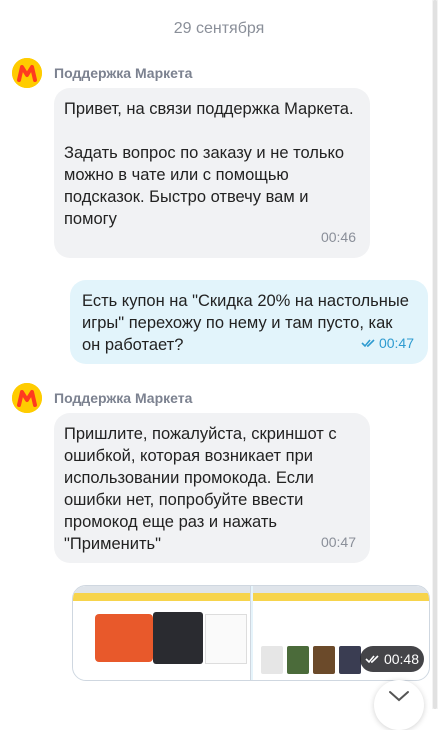  I want to click on scrollbar-track, so click(435, 354).